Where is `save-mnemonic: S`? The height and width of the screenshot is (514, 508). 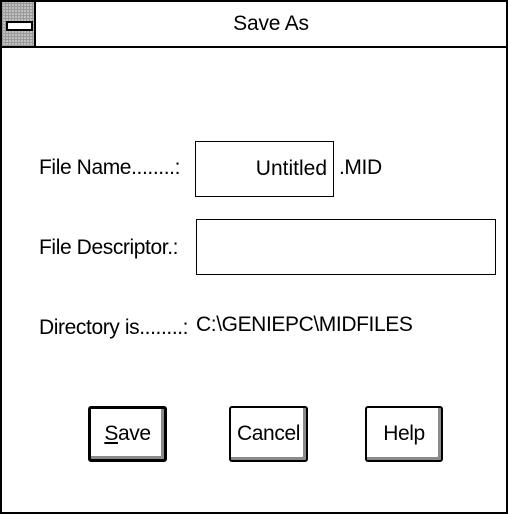 save-mnemonic: S is located at coordinates (111, 433).